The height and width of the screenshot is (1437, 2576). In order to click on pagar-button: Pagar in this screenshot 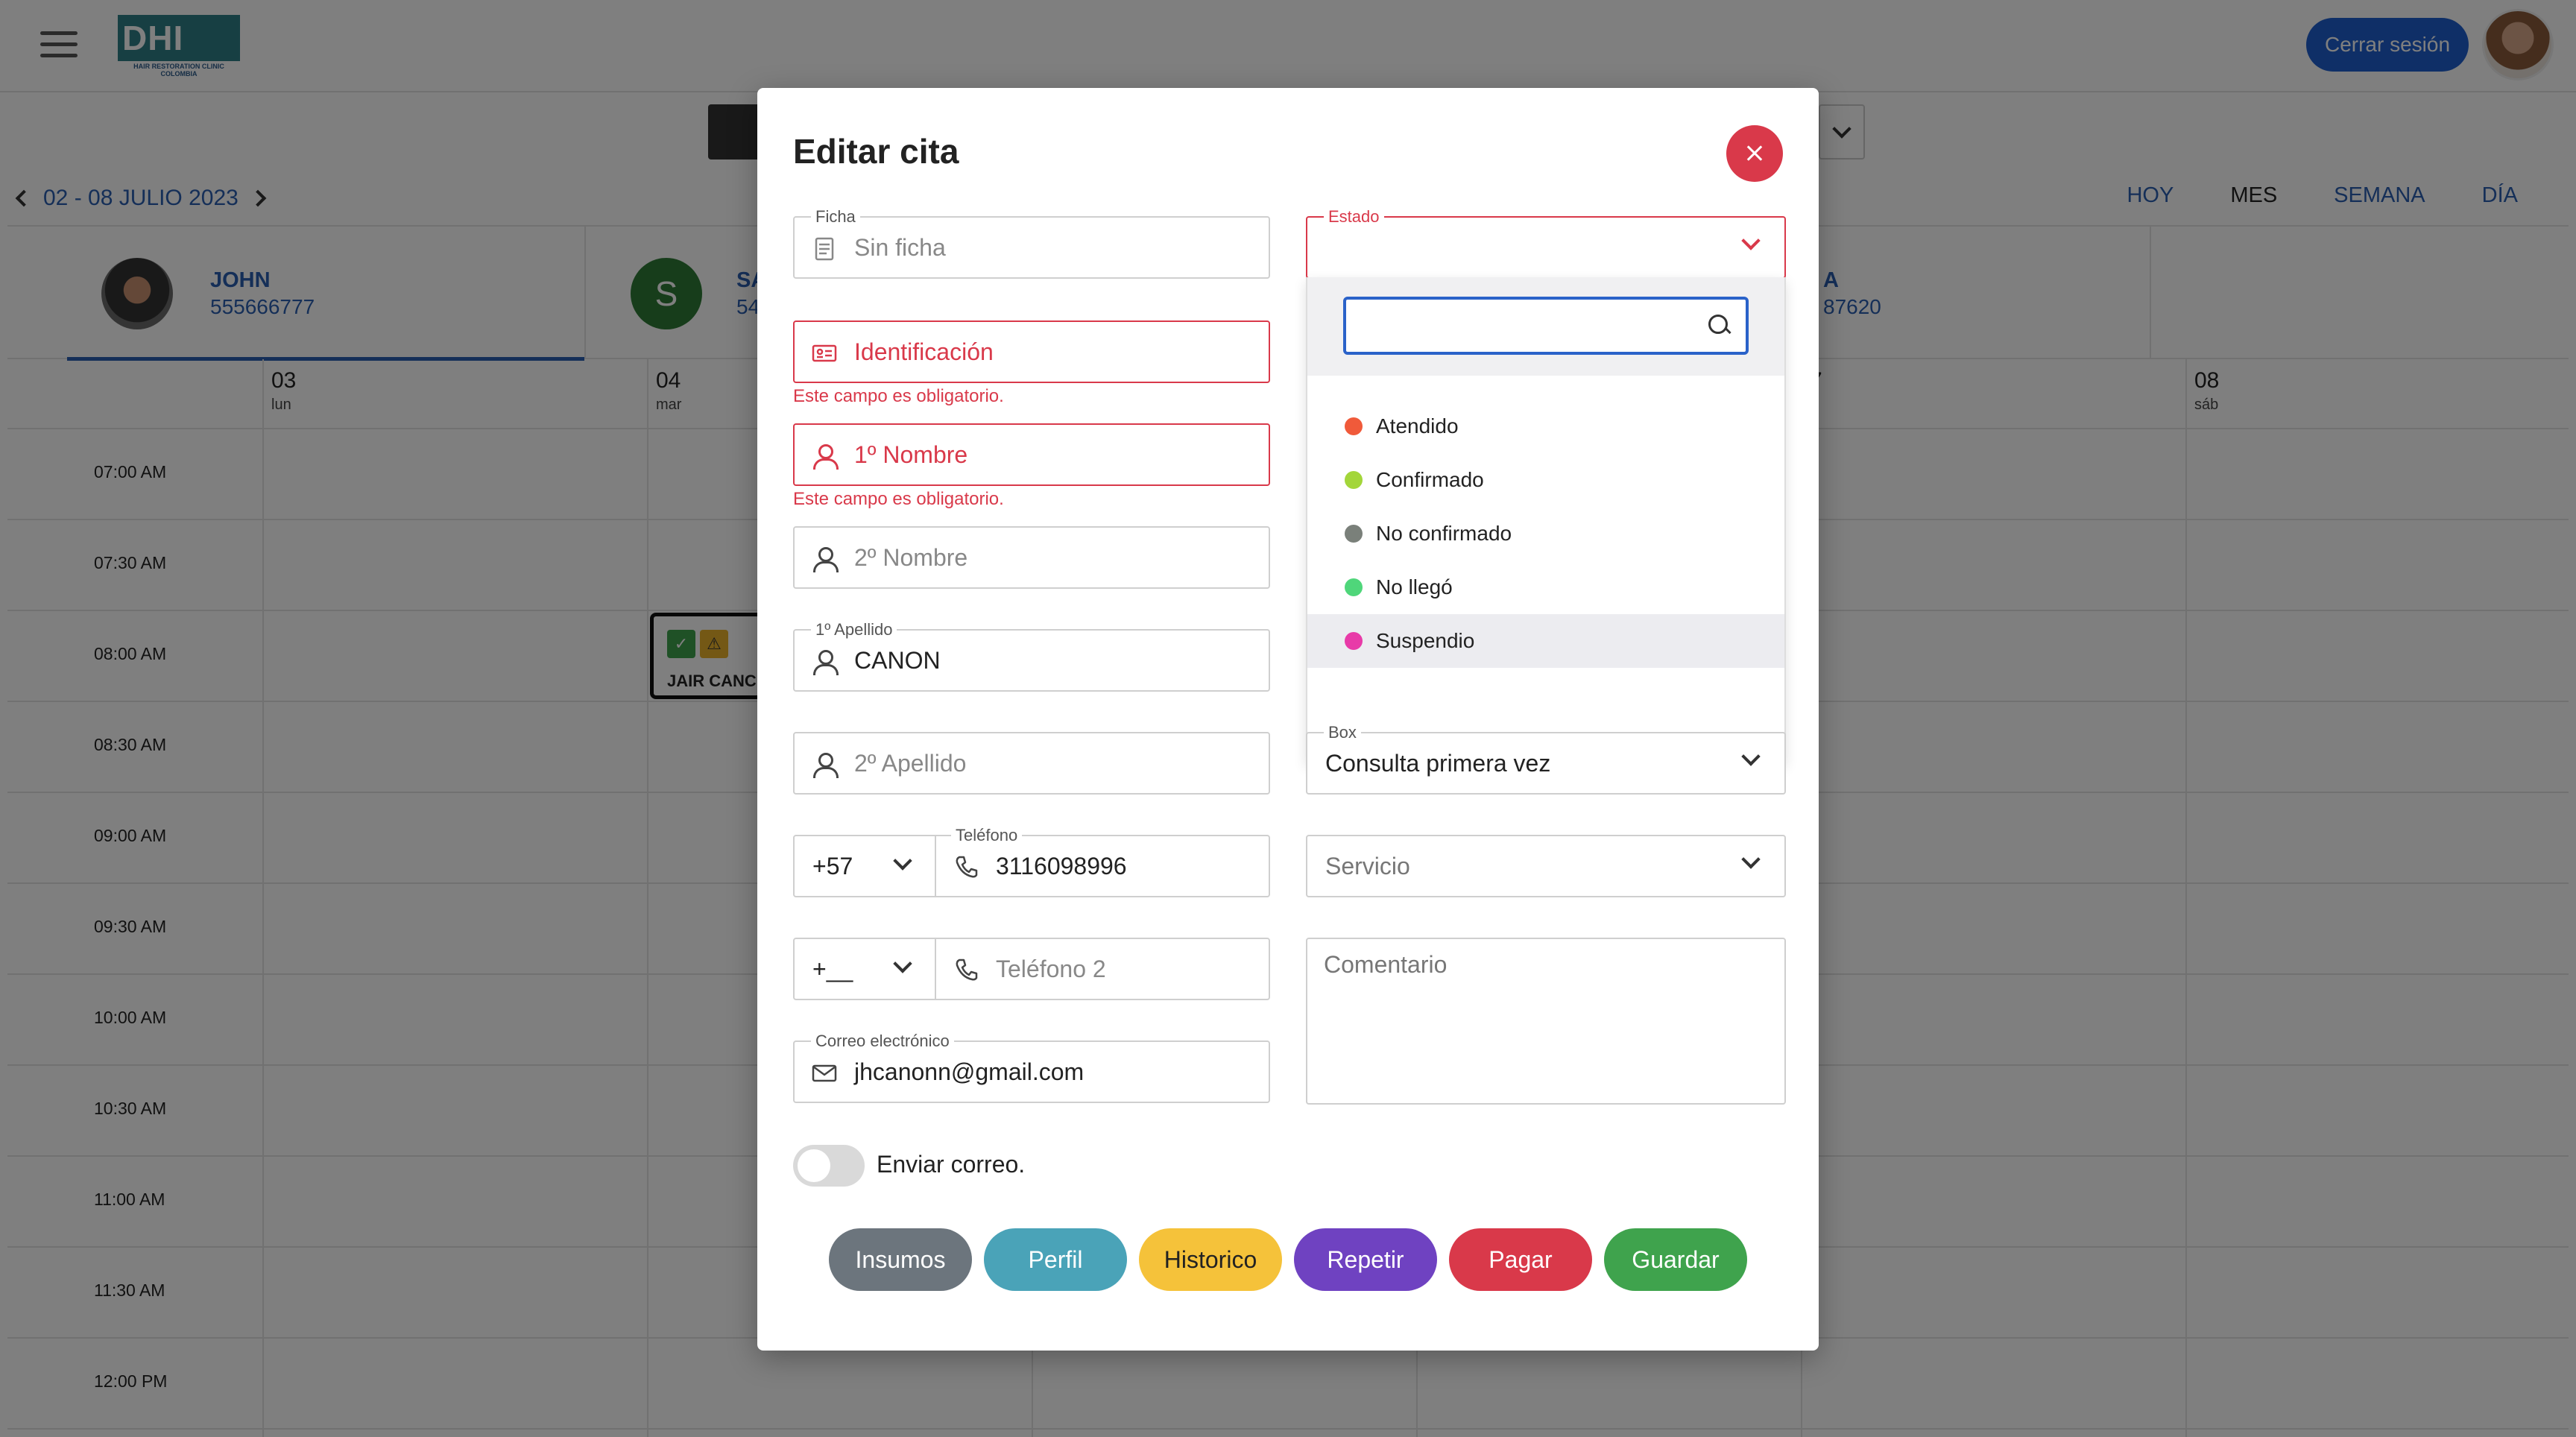, I will do `click(1520, 1260)`.